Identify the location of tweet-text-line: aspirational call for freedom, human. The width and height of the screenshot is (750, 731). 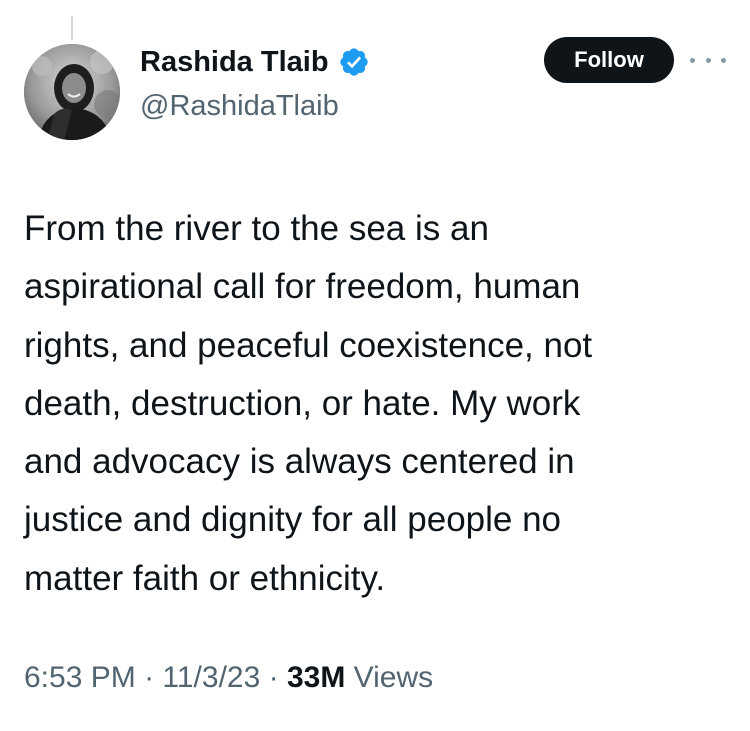
(302, 287).